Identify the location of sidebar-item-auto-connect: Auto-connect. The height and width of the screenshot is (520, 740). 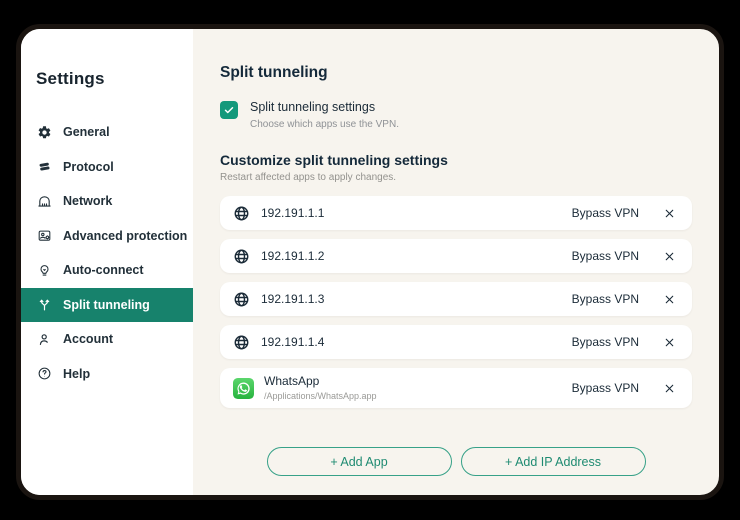
(107, 270).